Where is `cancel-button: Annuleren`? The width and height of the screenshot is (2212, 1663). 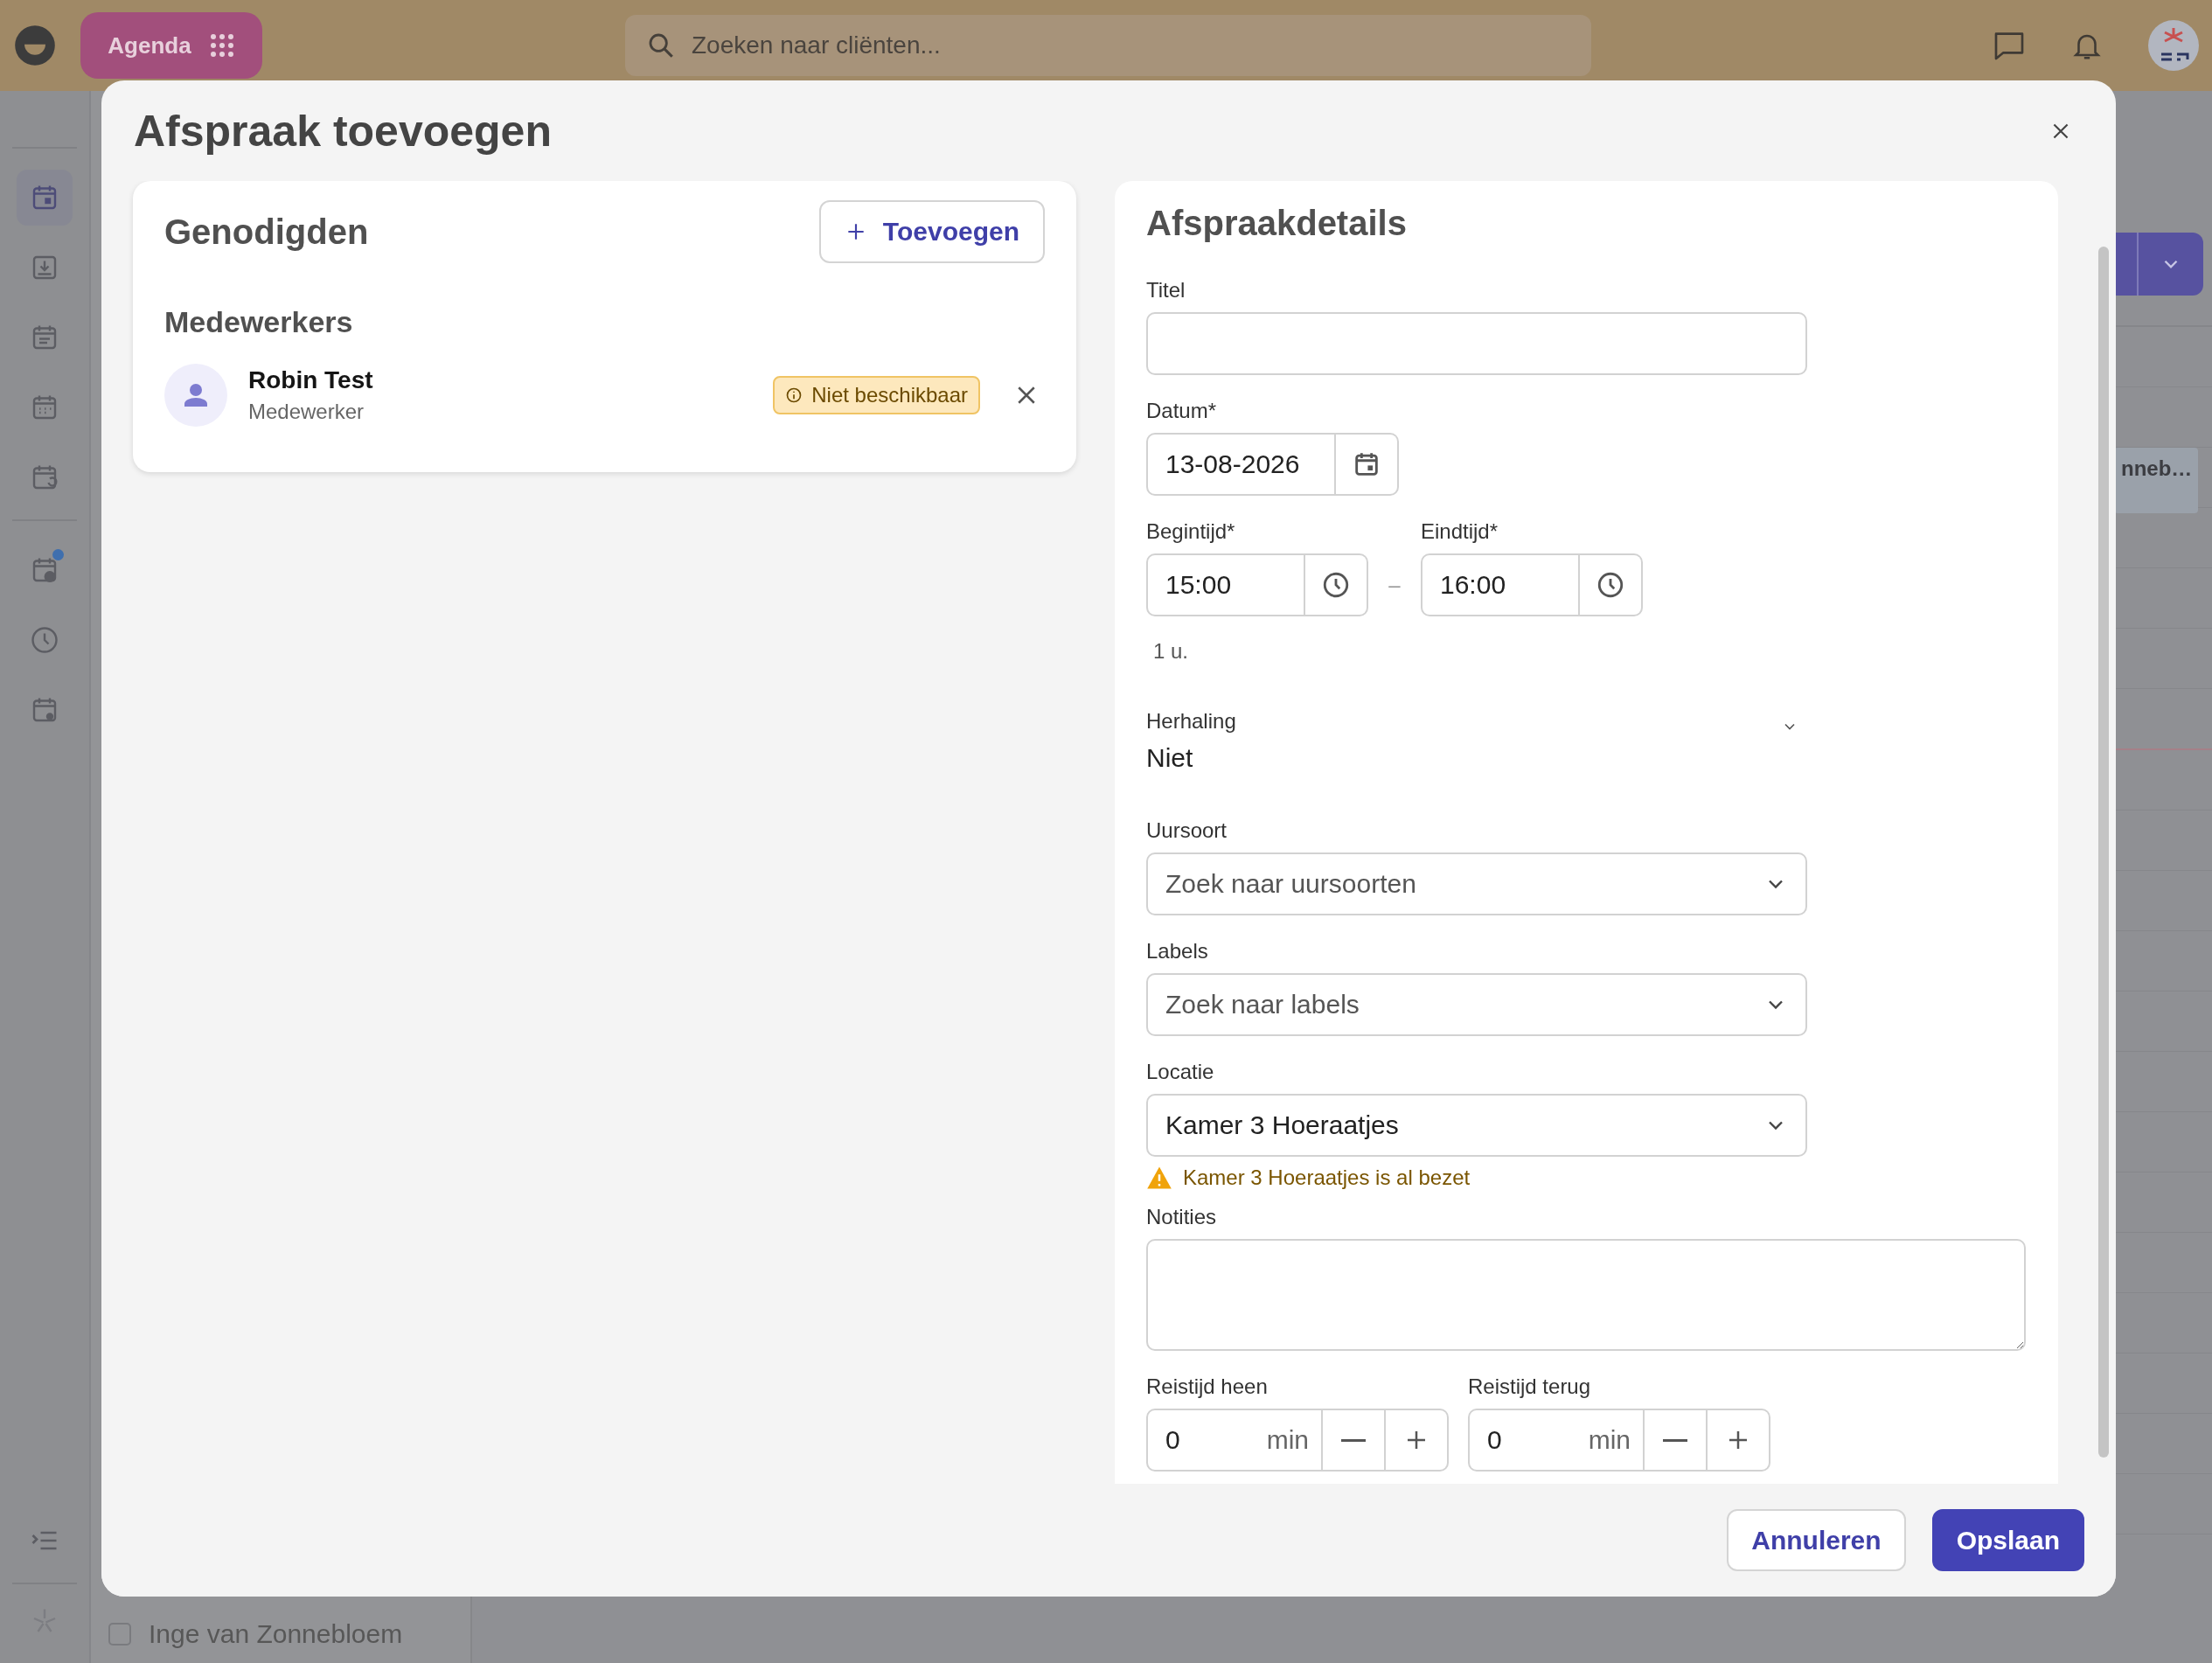 cancel-button: Annuleren is located at coordinates (1816, 1540).